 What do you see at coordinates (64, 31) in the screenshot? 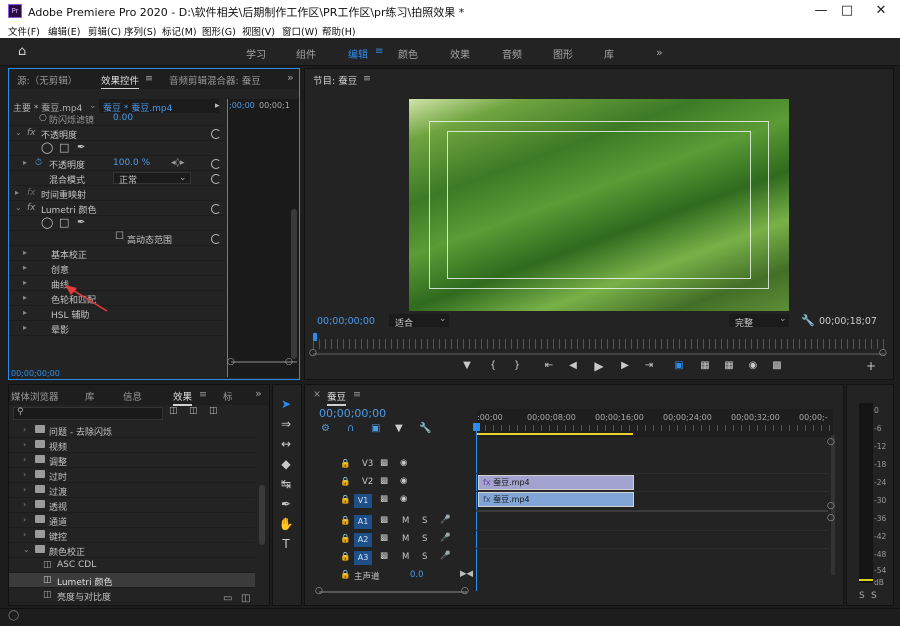
I see `menu-edit: 编辑(E)` at bounding box center [64, 31].